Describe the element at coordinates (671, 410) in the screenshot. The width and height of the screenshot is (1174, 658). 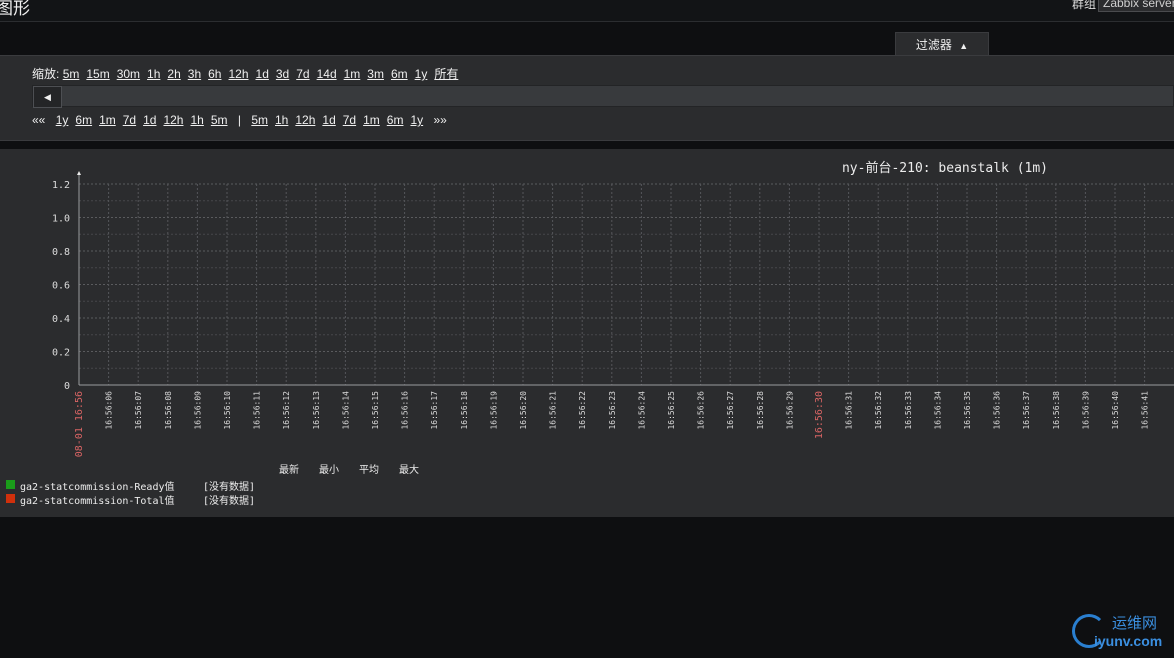
I see `x-tick-label: 16:56:25` at that location.